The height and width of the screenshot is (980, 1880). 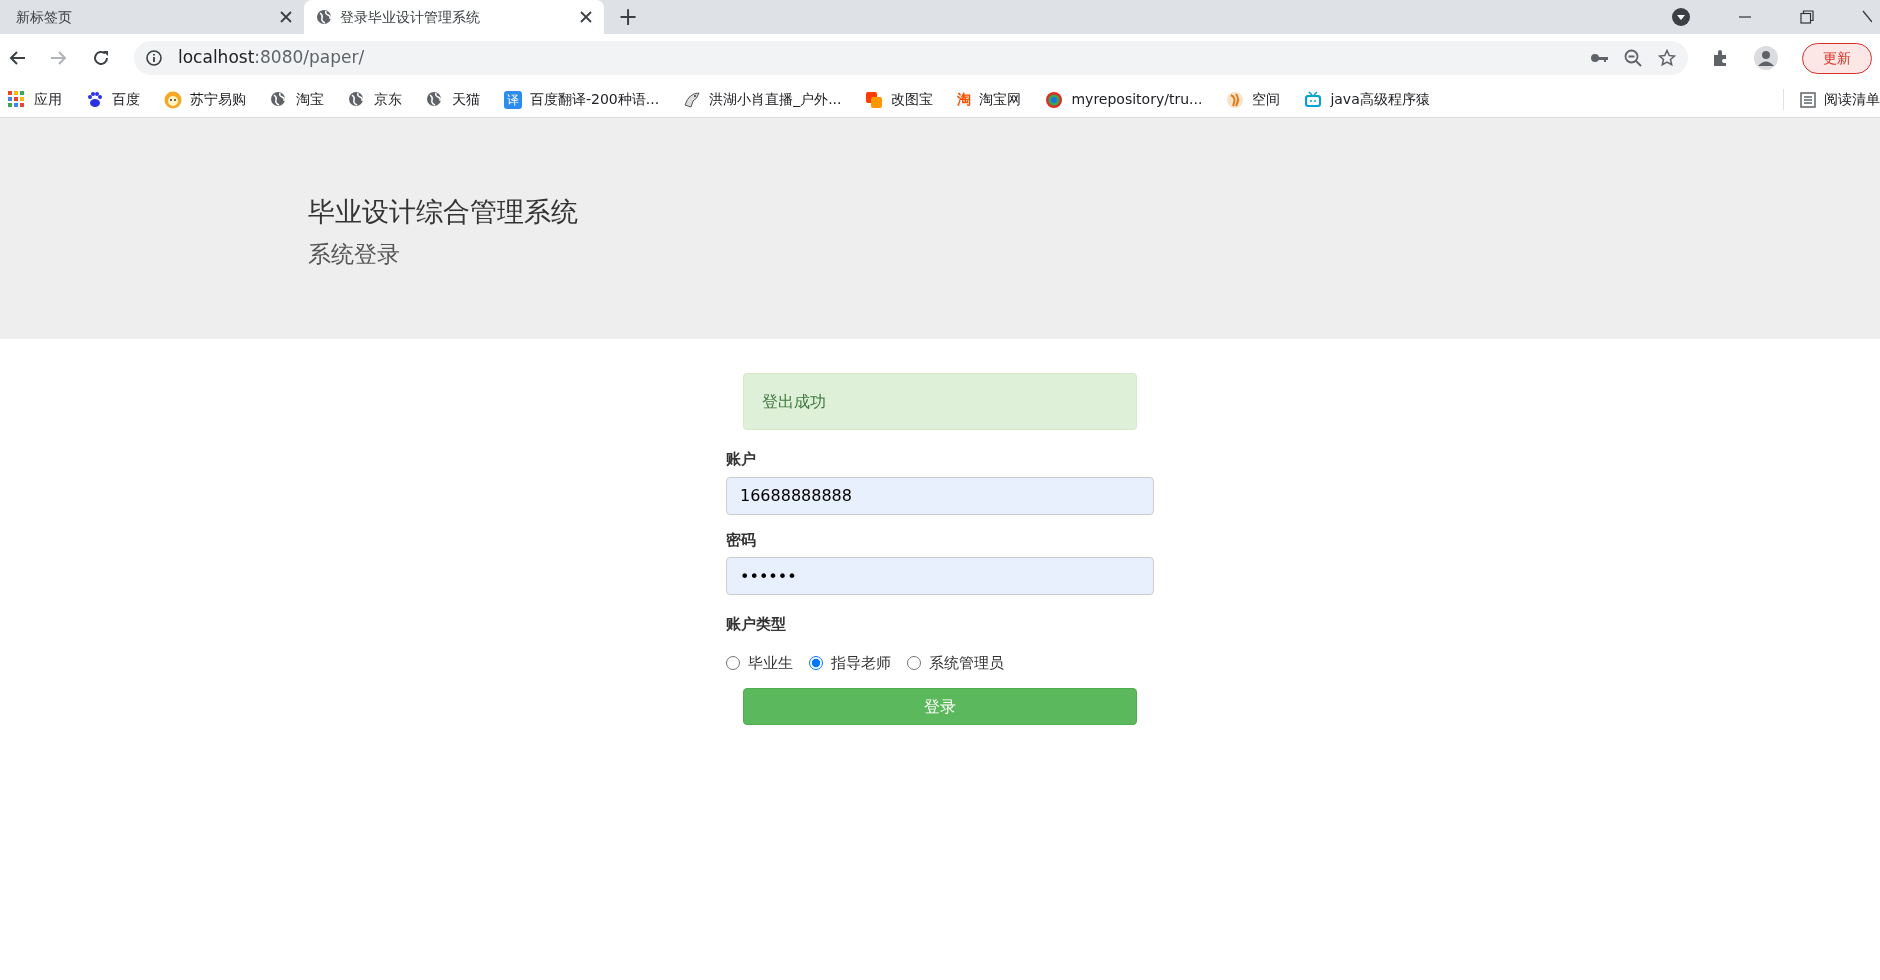 I want to click on bookmark-item: 百度, so click(x=113, y=99).